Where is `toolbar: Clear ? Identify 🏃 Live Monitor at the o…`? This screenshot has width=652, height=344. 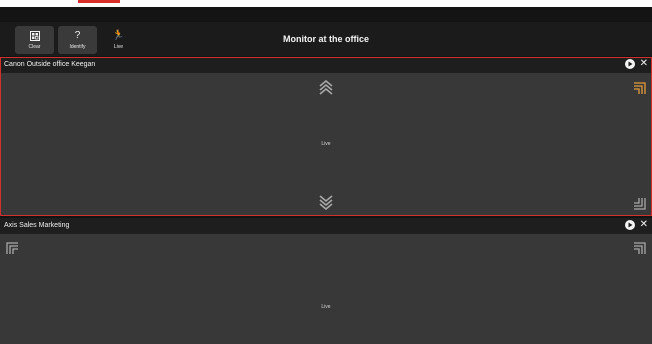
toolbar: Clear ? Identify 🏃 Live Monitor at the o… is located at coordinates (326, 39).